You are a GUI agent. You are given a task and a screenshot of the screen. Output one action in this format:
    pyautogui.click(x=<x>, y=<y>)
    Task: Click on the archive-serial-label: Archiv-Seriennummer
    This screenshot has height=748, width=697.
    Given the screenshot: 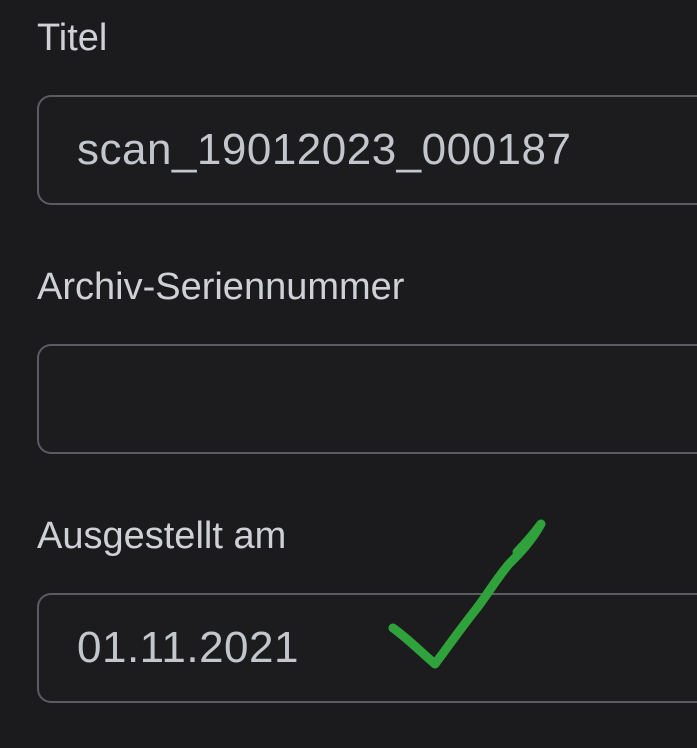 What is the action you would take?
    pyautogui.click(x=221, y=287)
    